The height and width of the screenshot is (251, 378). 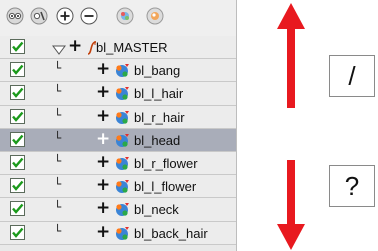 I want to click on up-key-box: /, so click(x=352, y=76).